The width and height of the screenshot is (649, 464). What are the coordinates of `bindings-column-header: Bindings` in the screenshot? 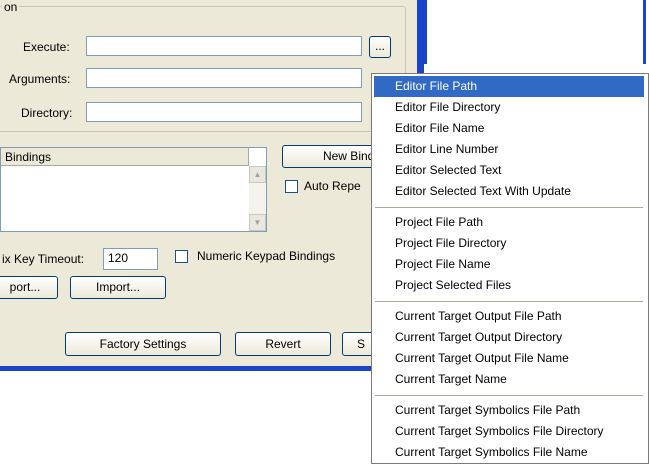 It's located at (125, 157).